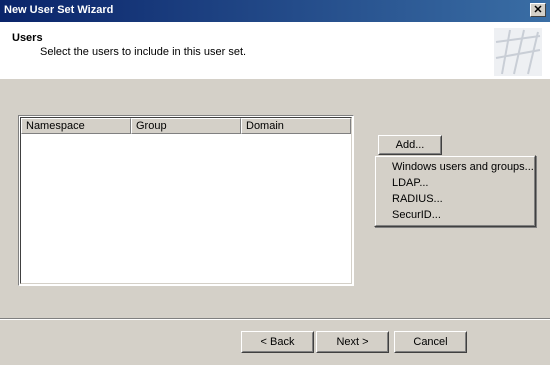 This screenshot has height=365, width=550. I want to click on next-button: Next >, so click(352, 342).